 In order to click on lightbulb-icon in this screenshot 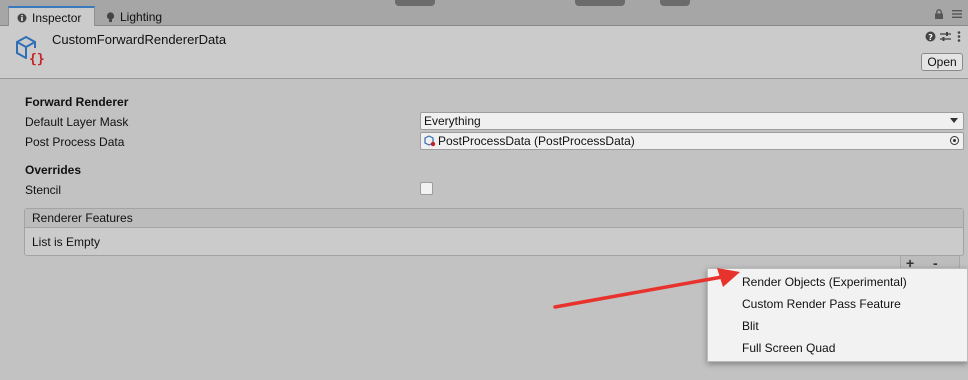, I will do `click(110, 16)`.